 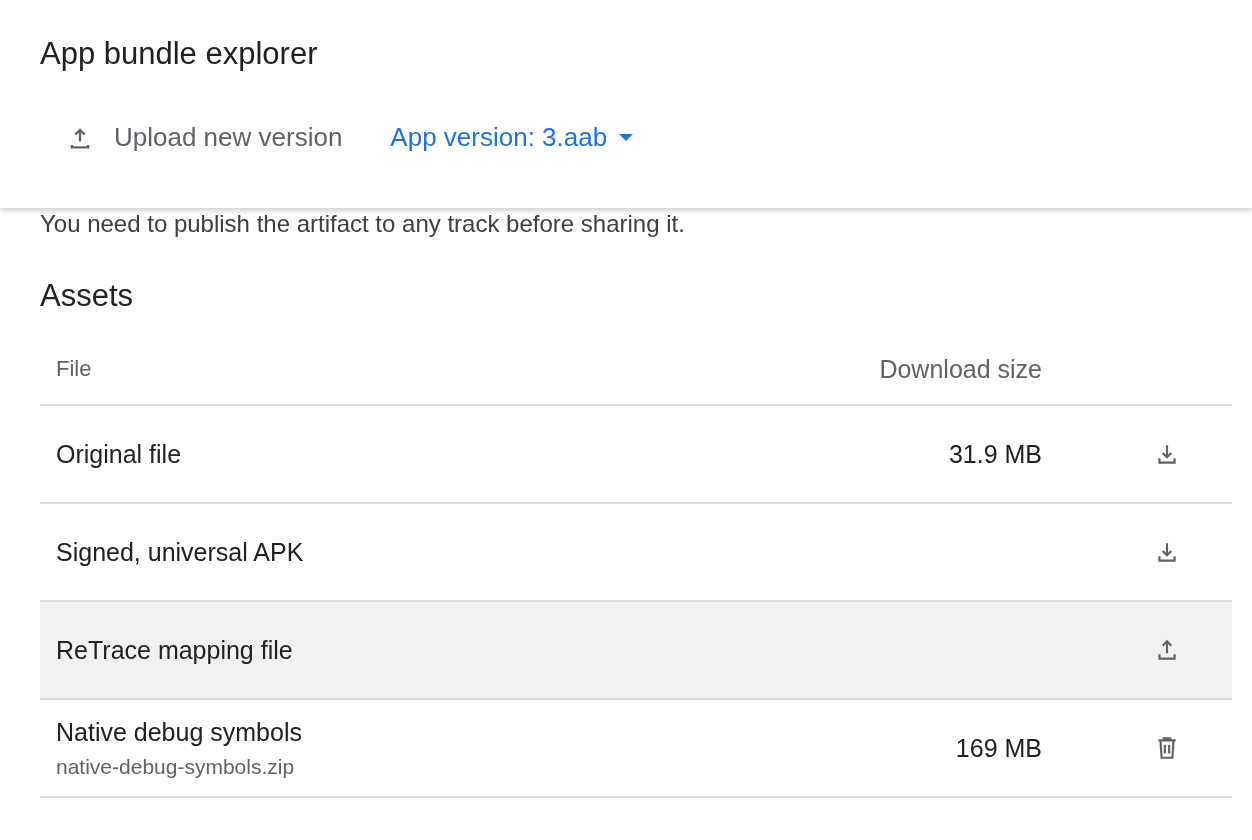 What do you see at coordinates (960, 369) in the screenshot?
I see `column-header: Download size` at bounding box center [960, 369].